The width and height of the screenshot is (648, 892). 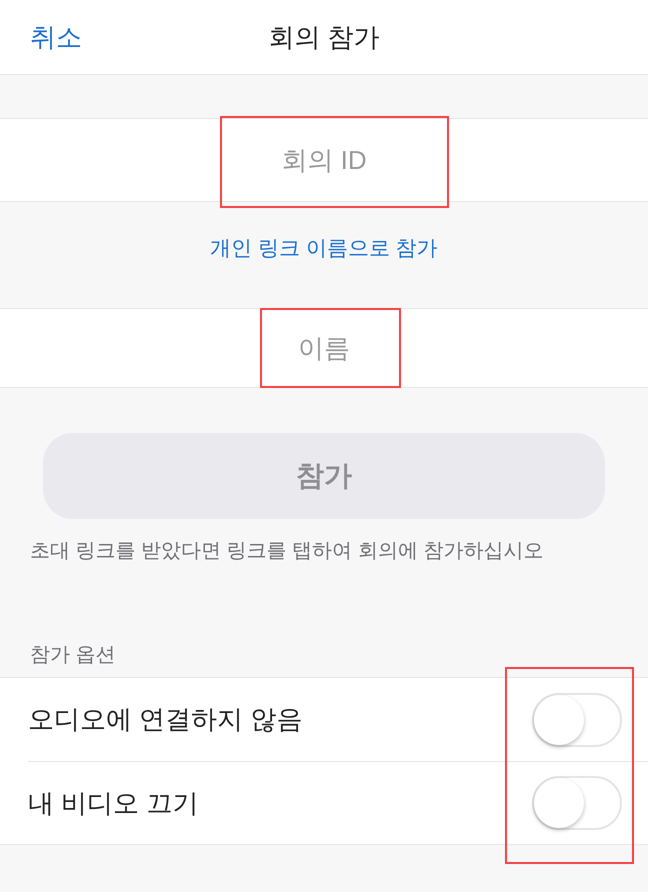 I want to click on input-field: 회의 ID, so click(x=324, y=160).